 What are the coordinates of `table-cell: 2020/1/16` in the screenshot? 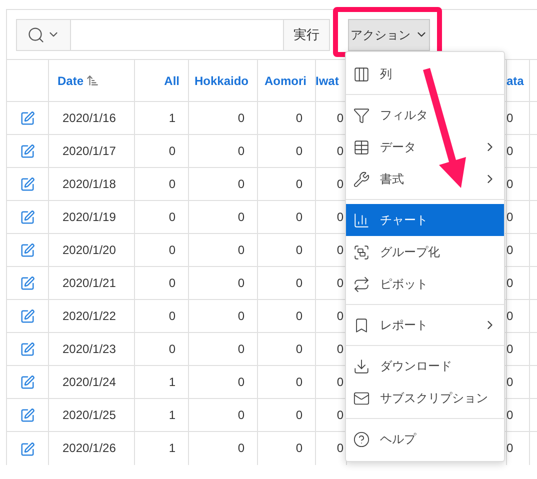 It's located at (89, 118).